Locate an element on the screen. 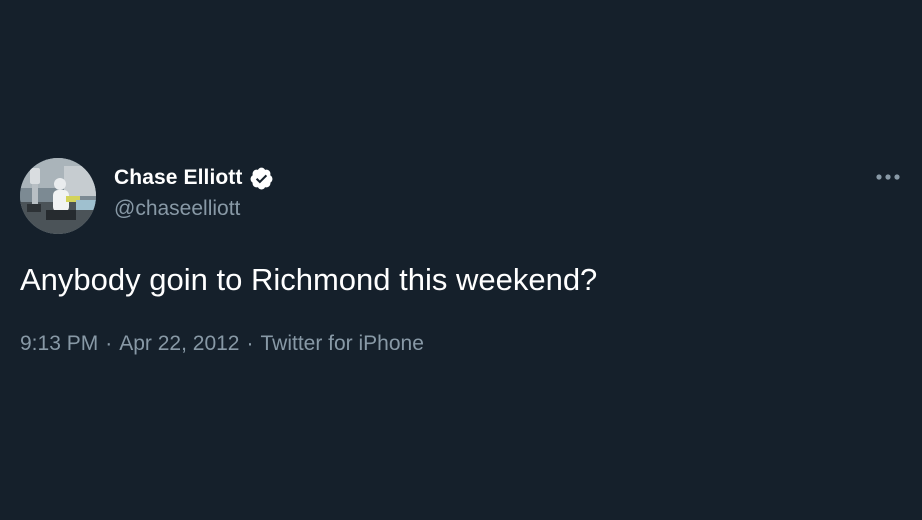  more-options-button is located at coordinates (888, 177).